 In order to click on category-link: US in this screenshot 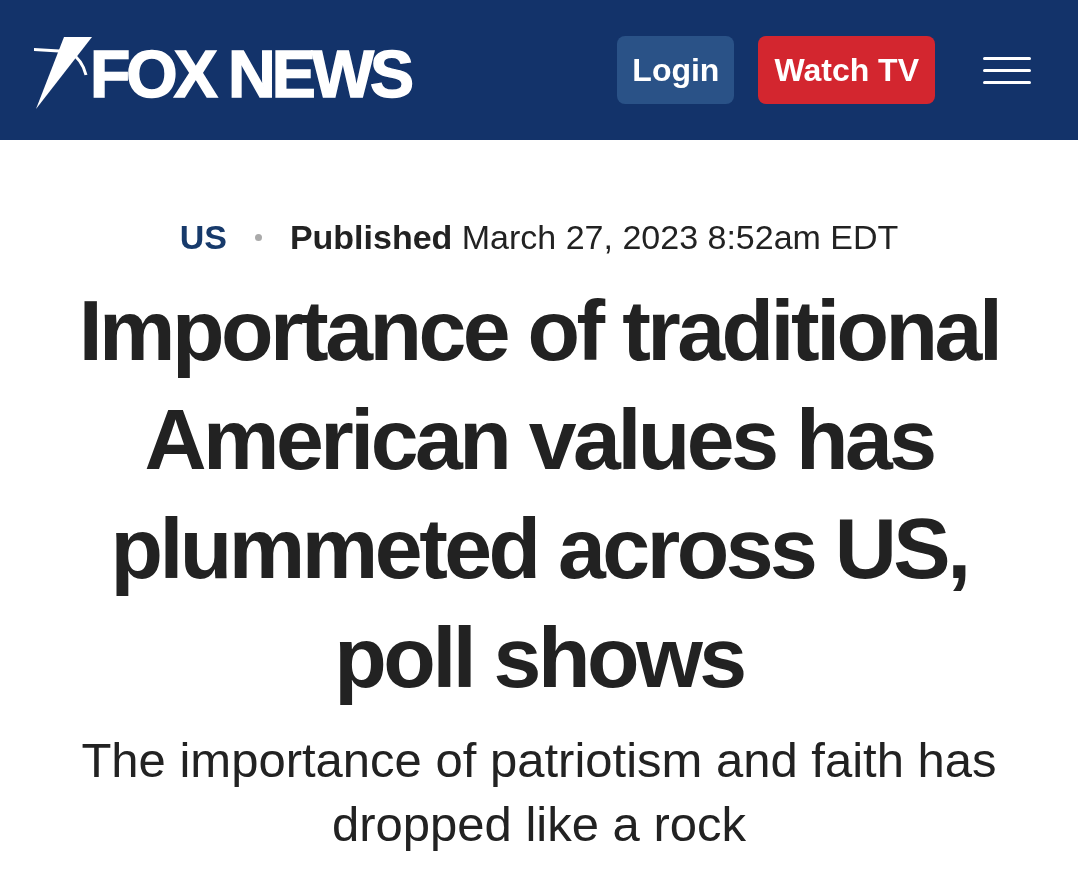, I will do `click(203, 237)`.